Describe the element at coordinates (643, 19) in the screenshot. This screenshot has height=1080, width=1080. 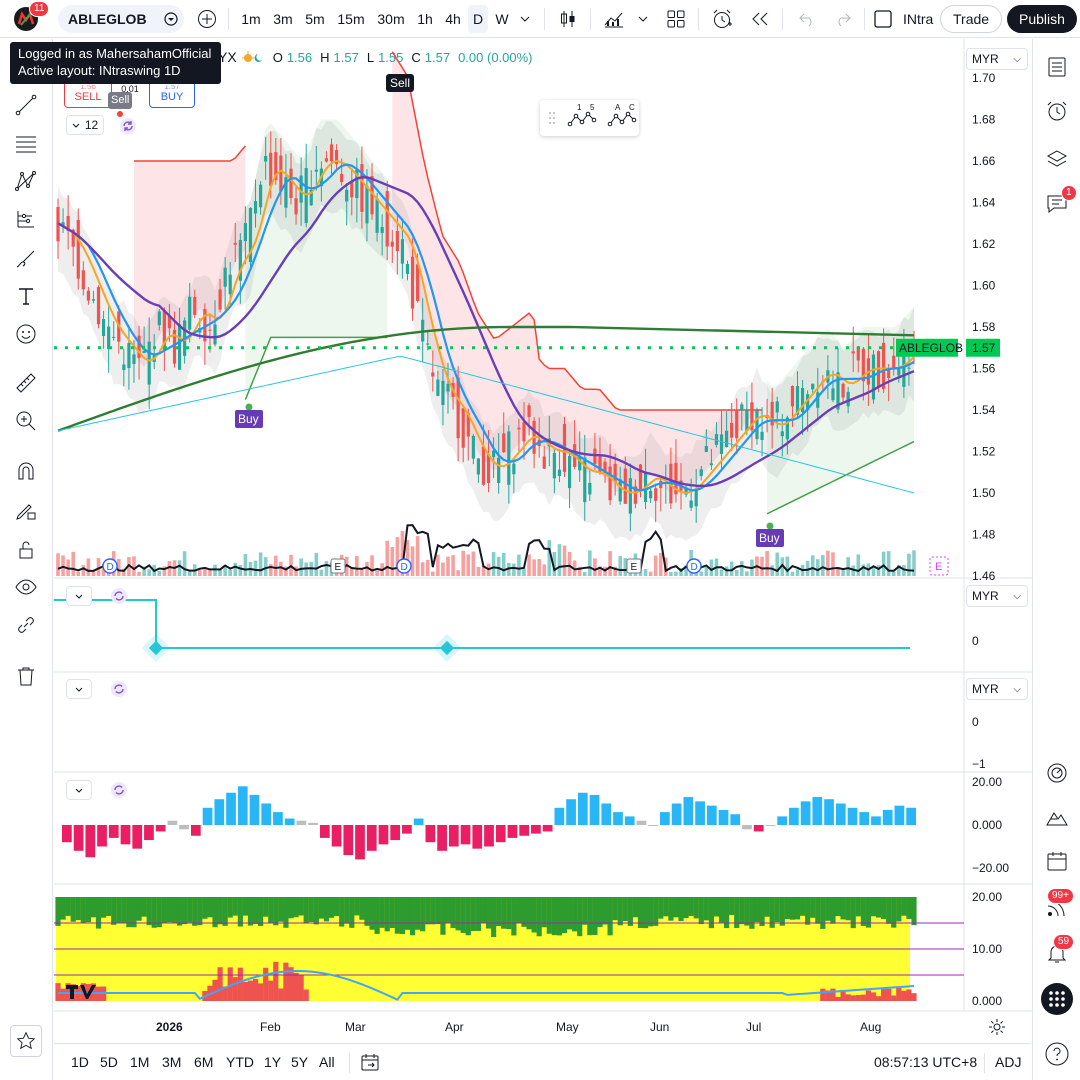
I see `indicators-menu-button` at that location.